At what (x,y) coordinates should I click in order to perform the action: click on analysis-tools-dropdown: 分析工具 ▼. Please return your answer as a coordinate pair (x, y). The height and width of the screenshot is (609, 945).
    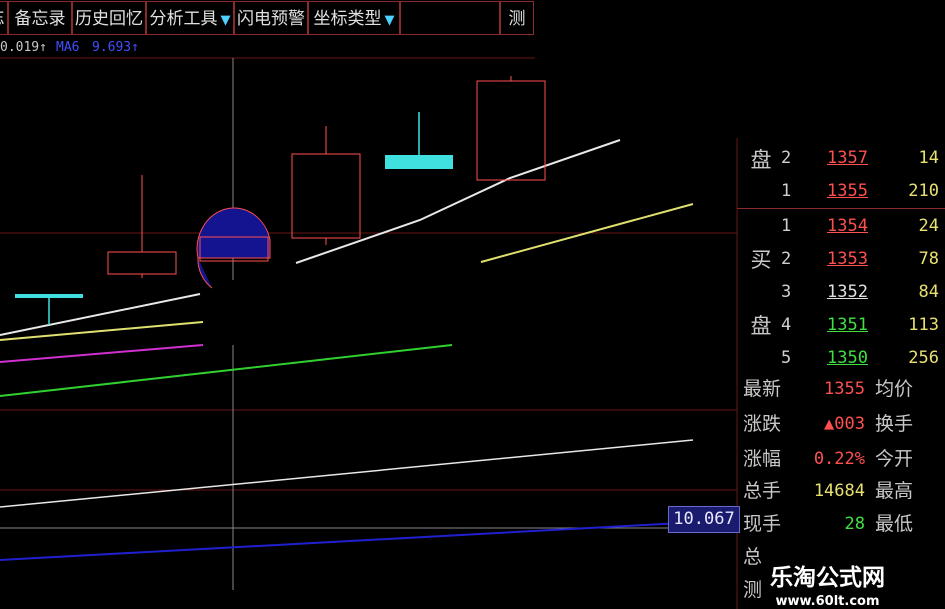
    Looking at the image, I should click on (190, 18).